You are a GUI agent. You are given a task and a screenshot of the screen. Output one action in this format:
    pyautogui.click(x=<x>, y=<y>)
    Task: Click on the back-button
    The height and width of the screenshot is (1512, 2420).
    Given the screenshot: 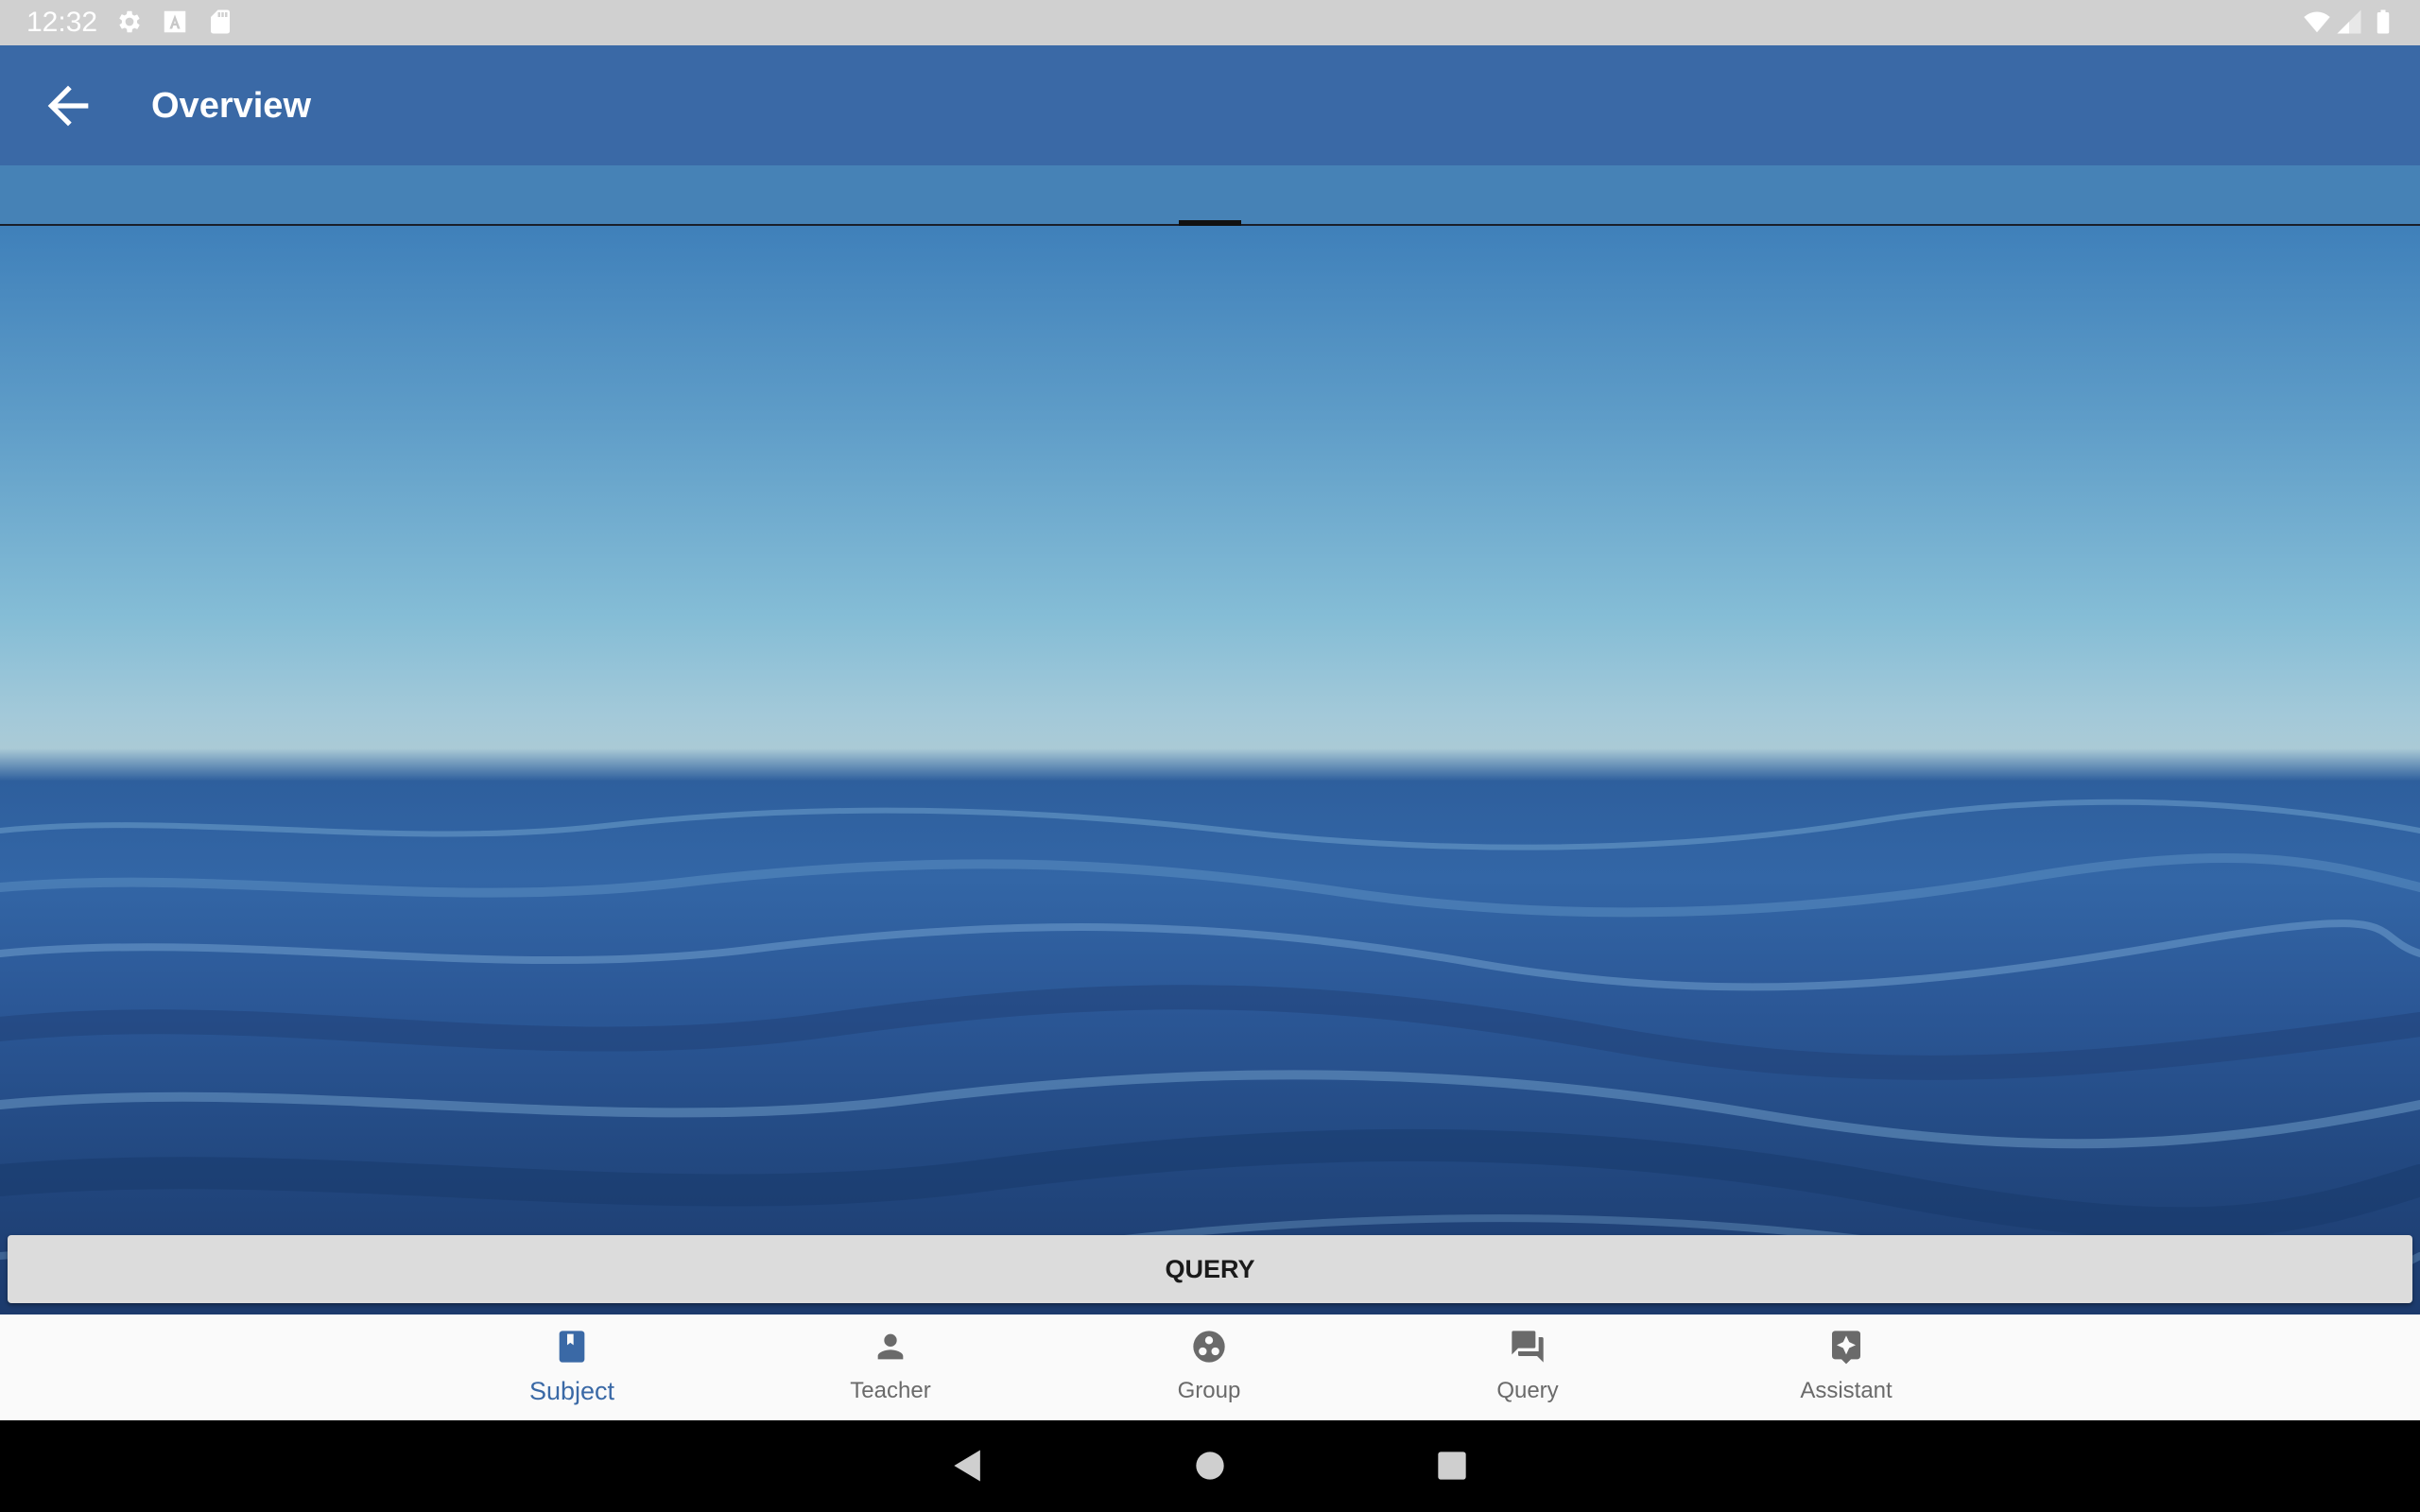 What is the action you would take?
    pyautogui.click(x=68, y=106)
    